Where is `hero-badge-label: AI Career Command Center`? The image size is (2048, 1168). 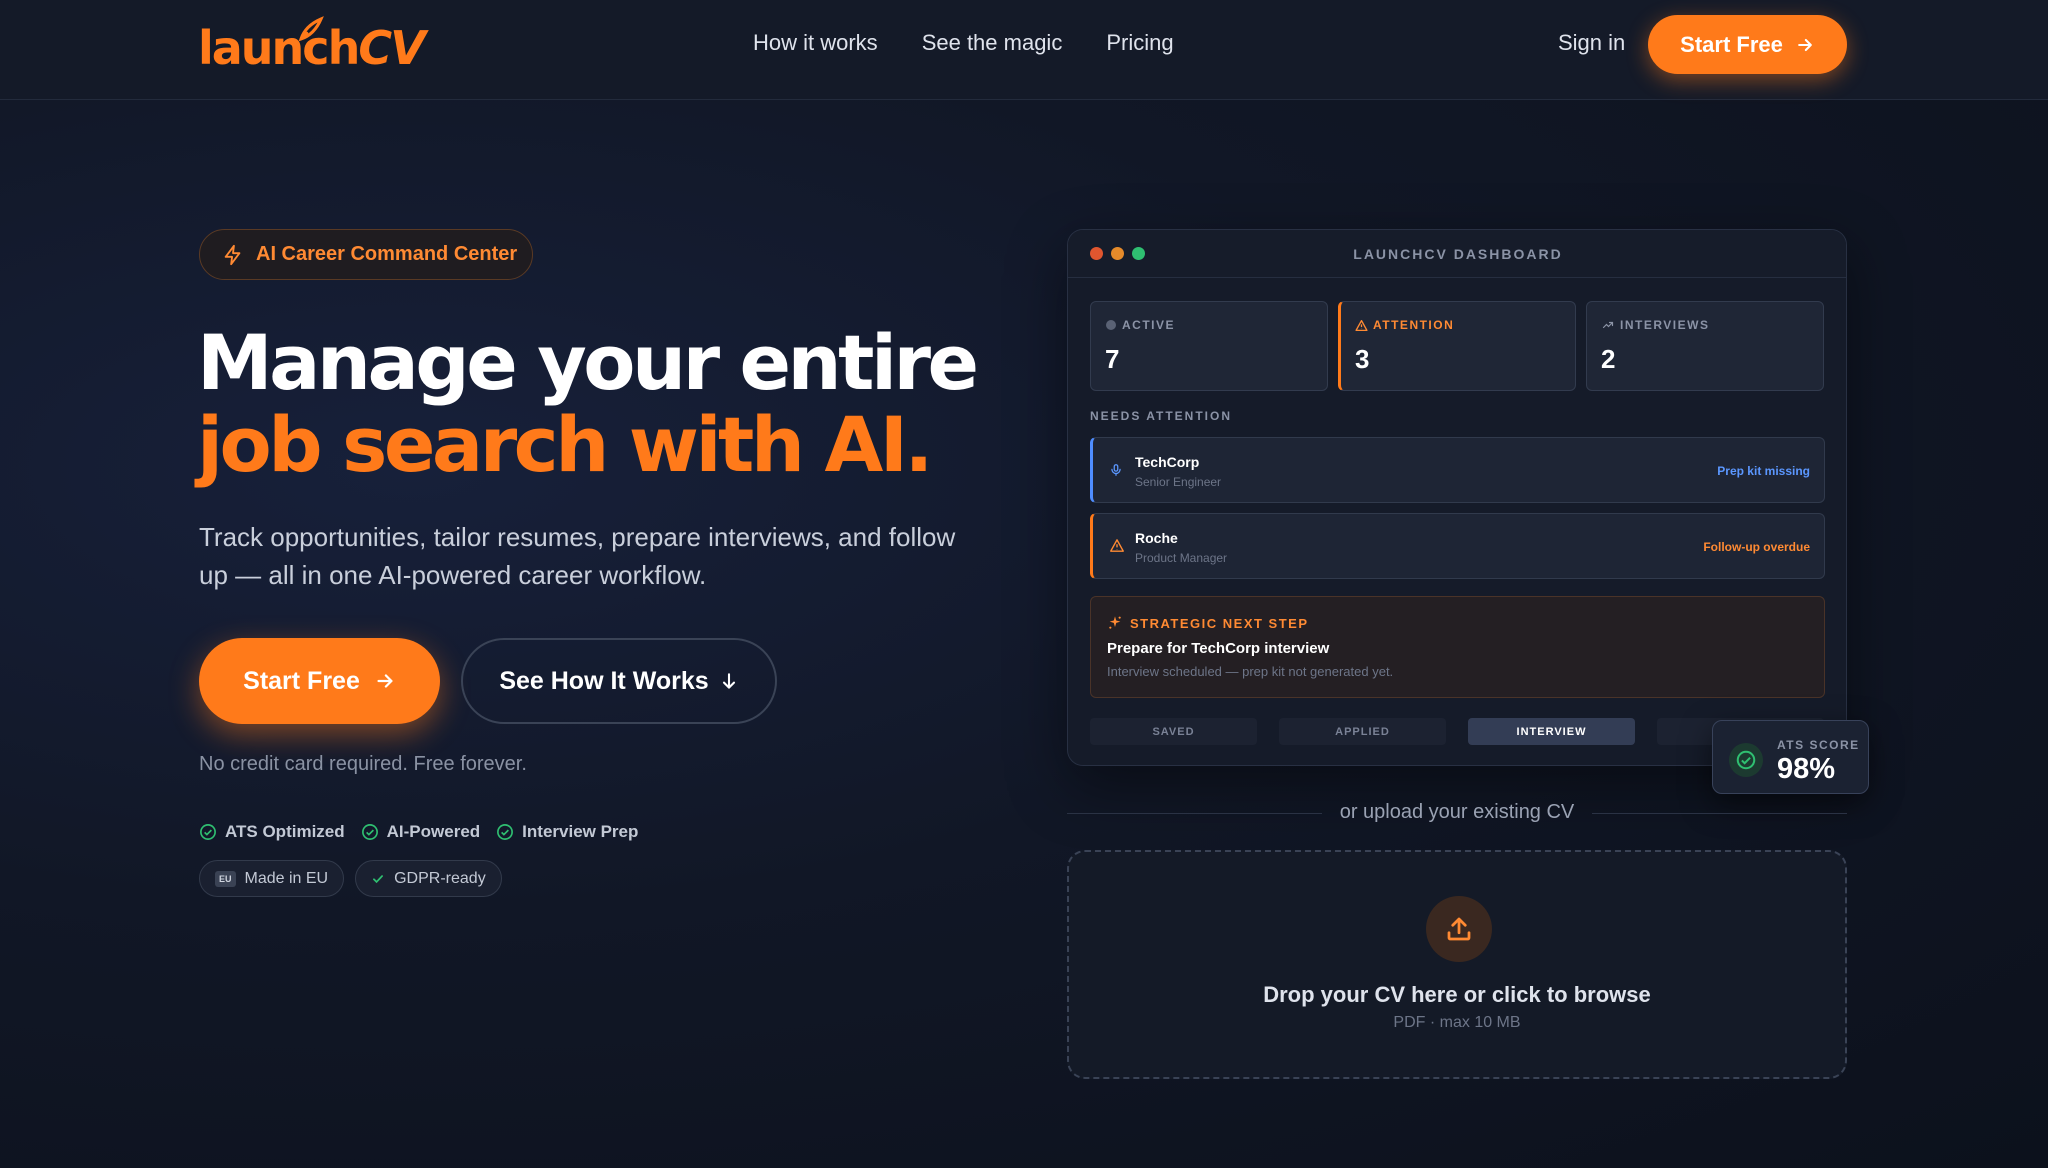 hero-badge-label: AI Career Command Center is located at coordinates (387, 254).